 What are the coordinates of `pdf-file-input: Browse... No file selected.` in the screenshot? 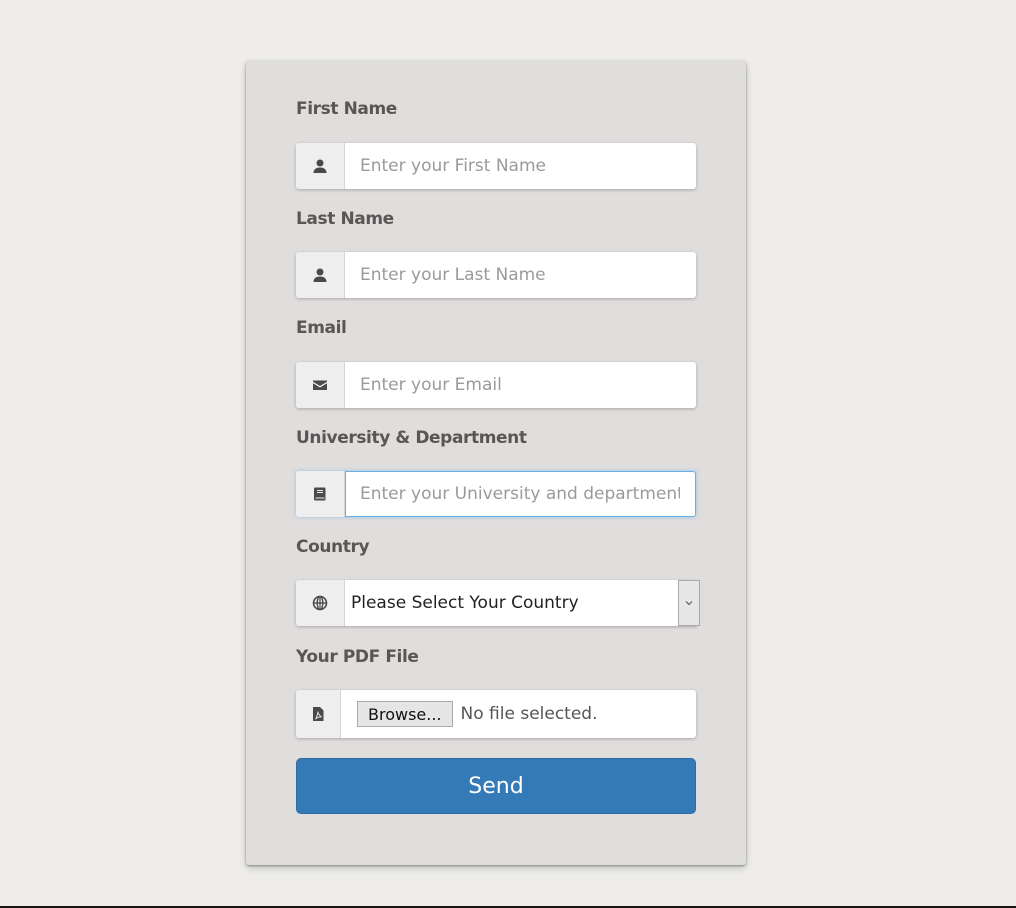 It's located at (518, 714).